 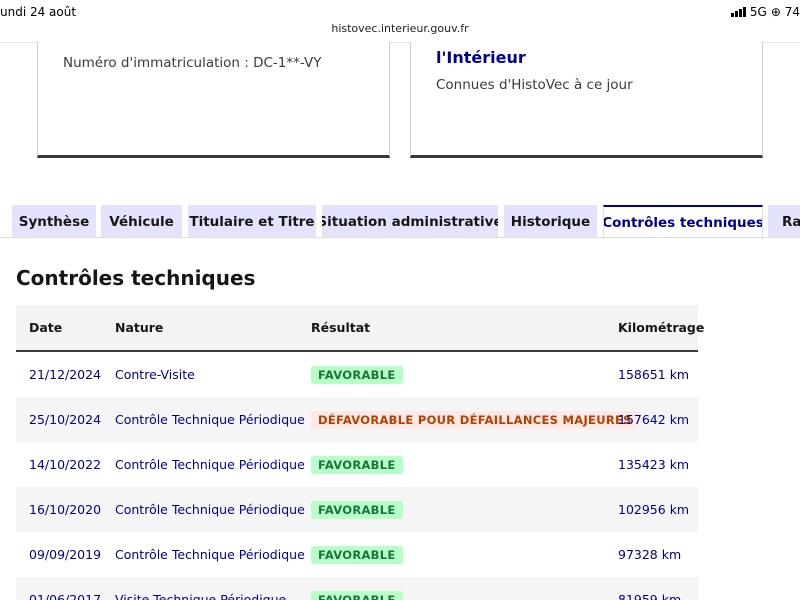 What do you see at coordinates (65, 554) in the screenshot?
I see `row-date: 09/09/2019` at bounding box center [65, 554].